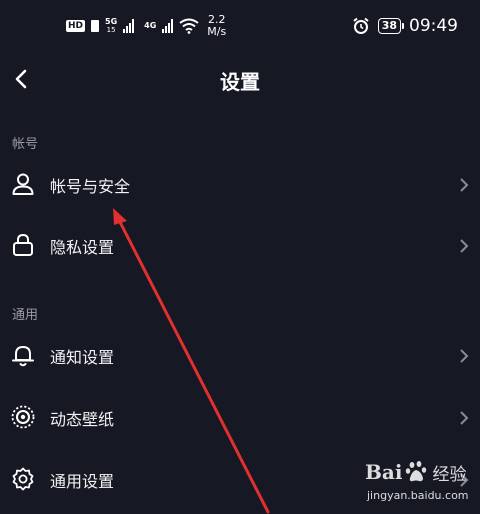 The image size is (480, 514). Describe the element at coordinates (82, 481) in the screenshot. I see `settings-item-label: 通用设置` at that location.